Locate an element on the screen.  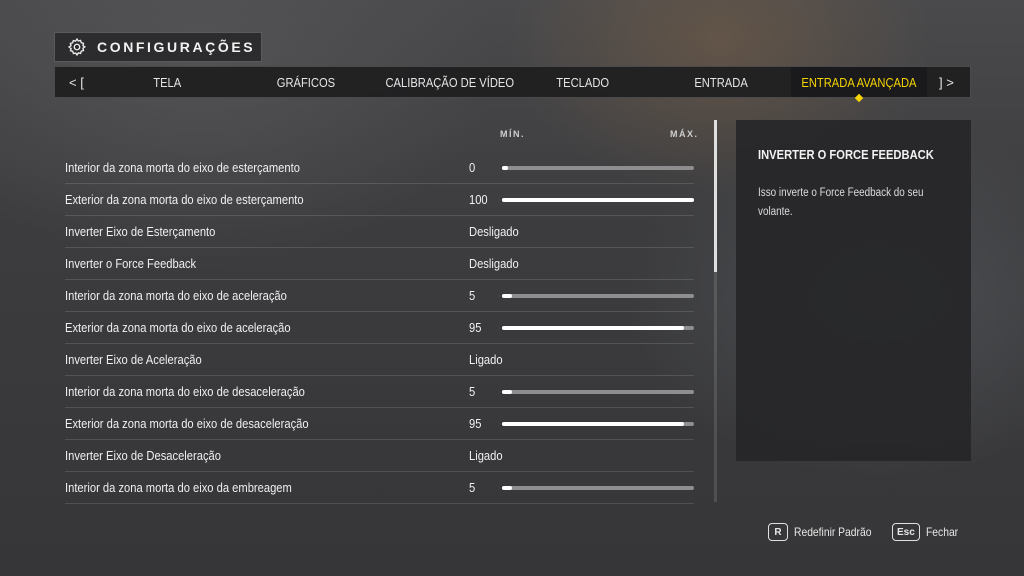
tab-graficos: GRÁFICOS is located at coordinates (306, 82).